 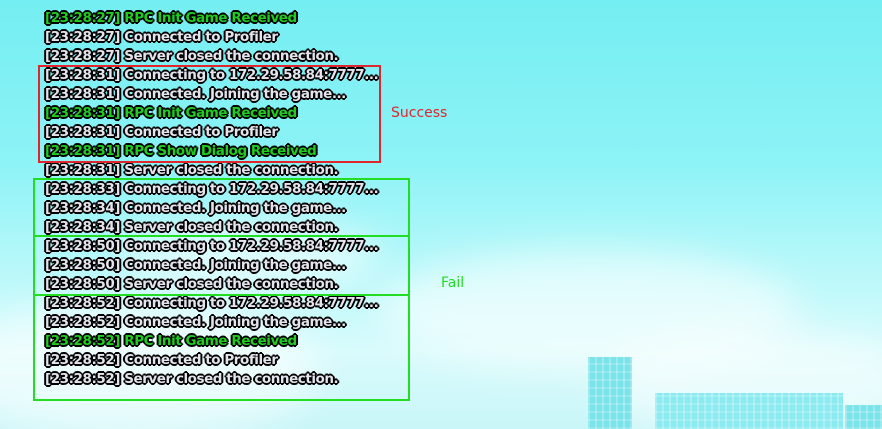 I want to click on fail-label: Fail, so click(x=453, y=283).